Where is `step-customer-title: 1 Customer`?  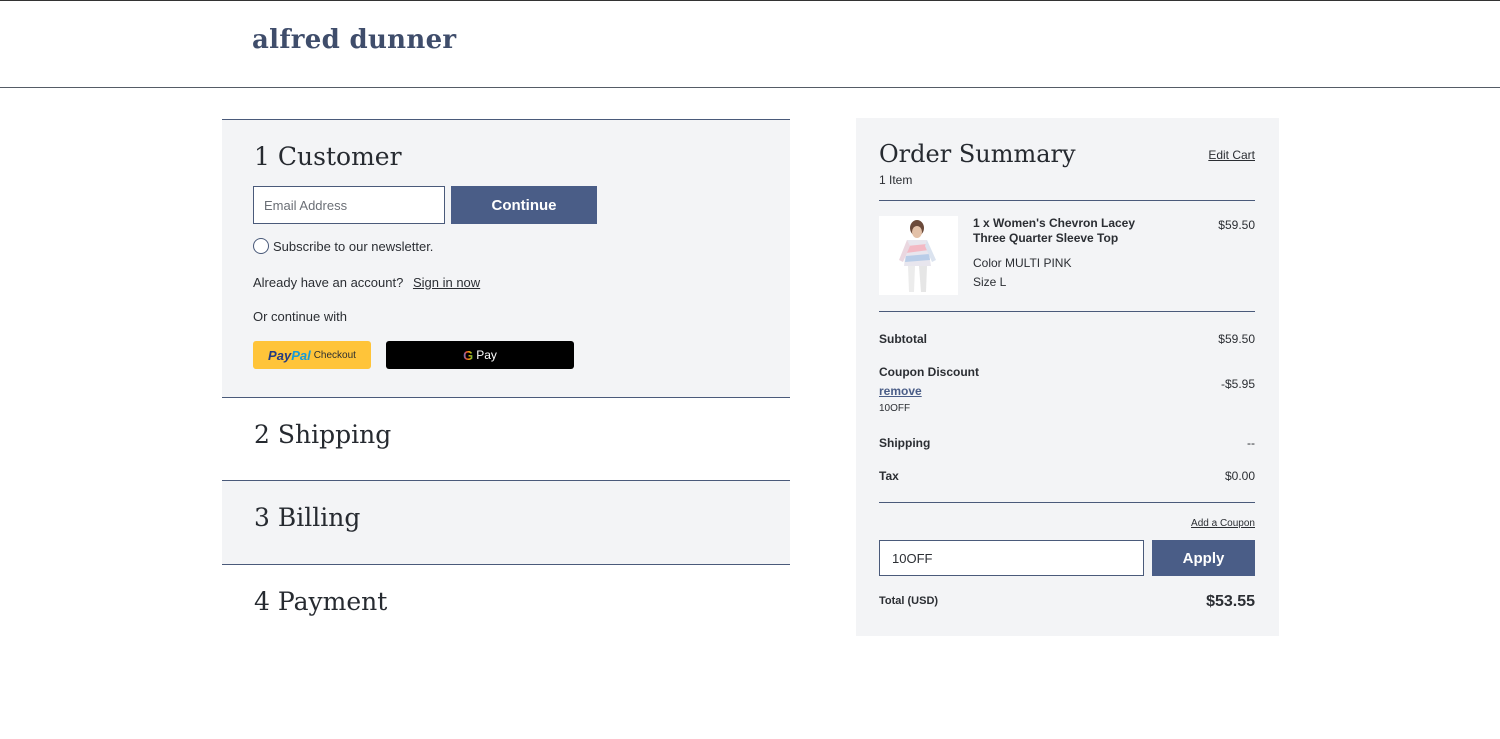
step-customer-title: 1 Customer is located at coordinates (328, 156).